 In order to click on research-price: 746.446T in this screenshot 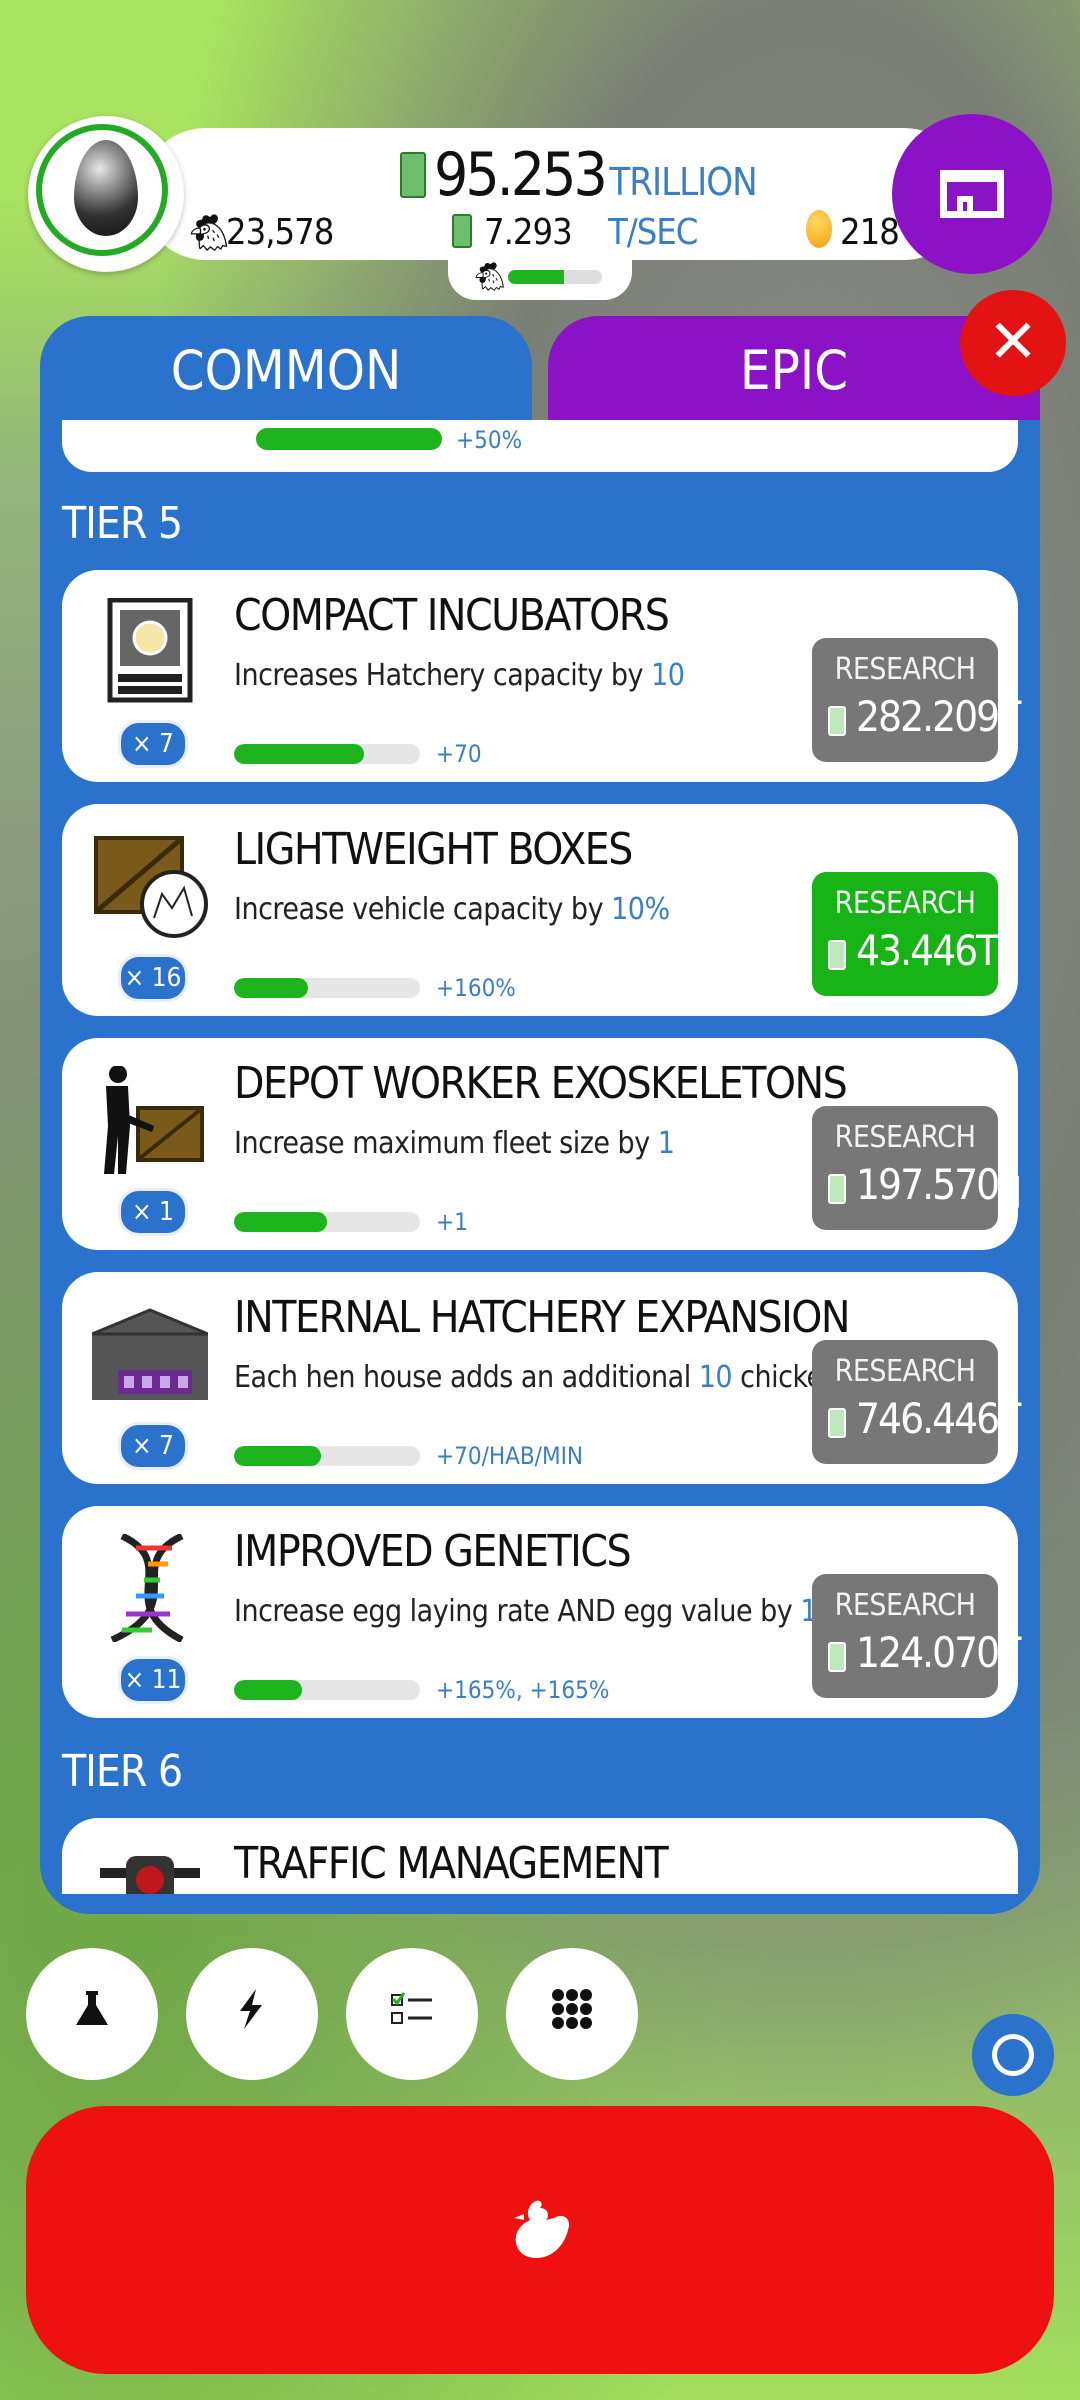, I will do `click(938, 1418)`.